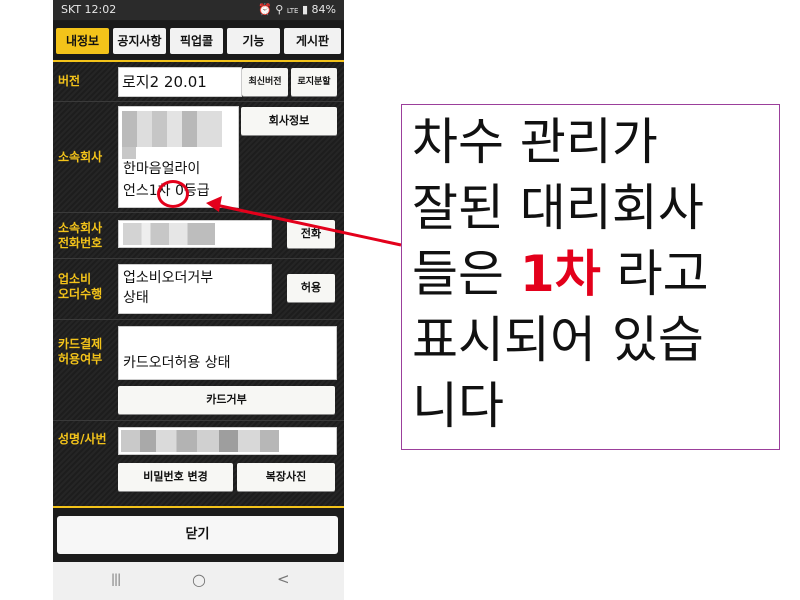  I want to click on company-logo-redacted, so click(172, 129).